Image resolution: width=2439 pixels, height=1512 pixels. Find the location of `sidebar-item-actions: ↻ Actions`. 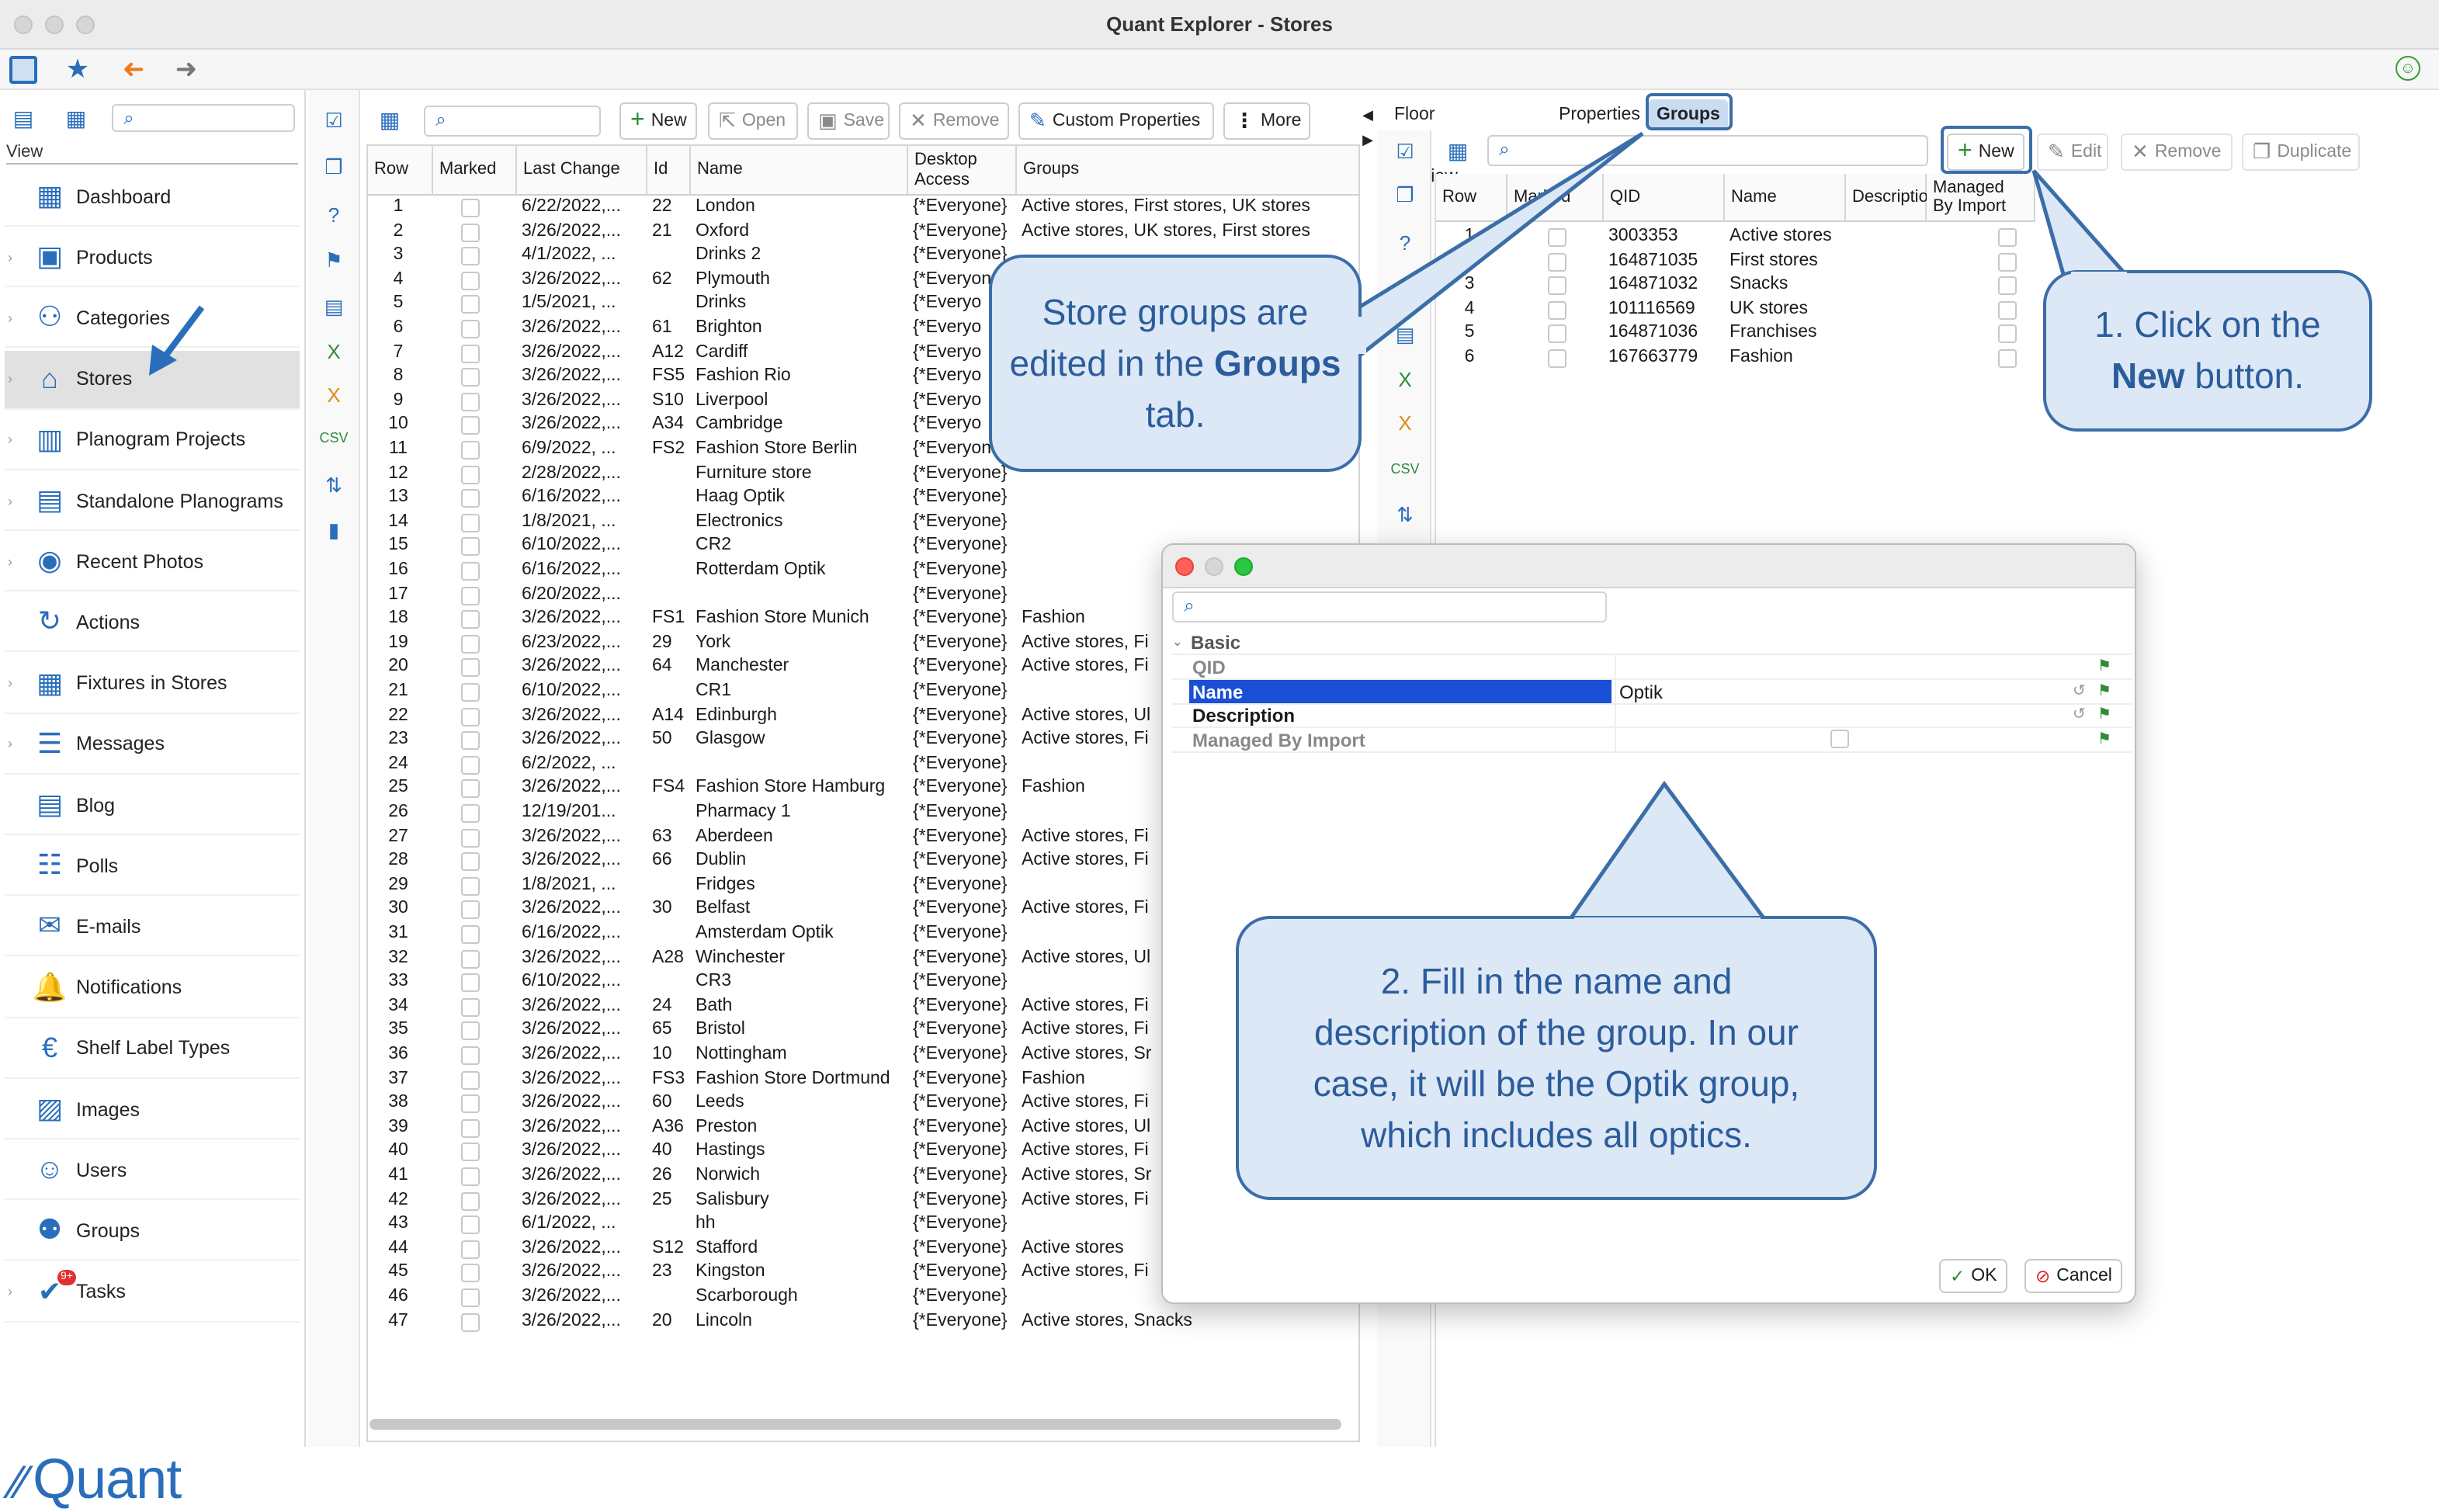

sidebar-item-actions: ↻ Actions is located at coordinates (152, 623).